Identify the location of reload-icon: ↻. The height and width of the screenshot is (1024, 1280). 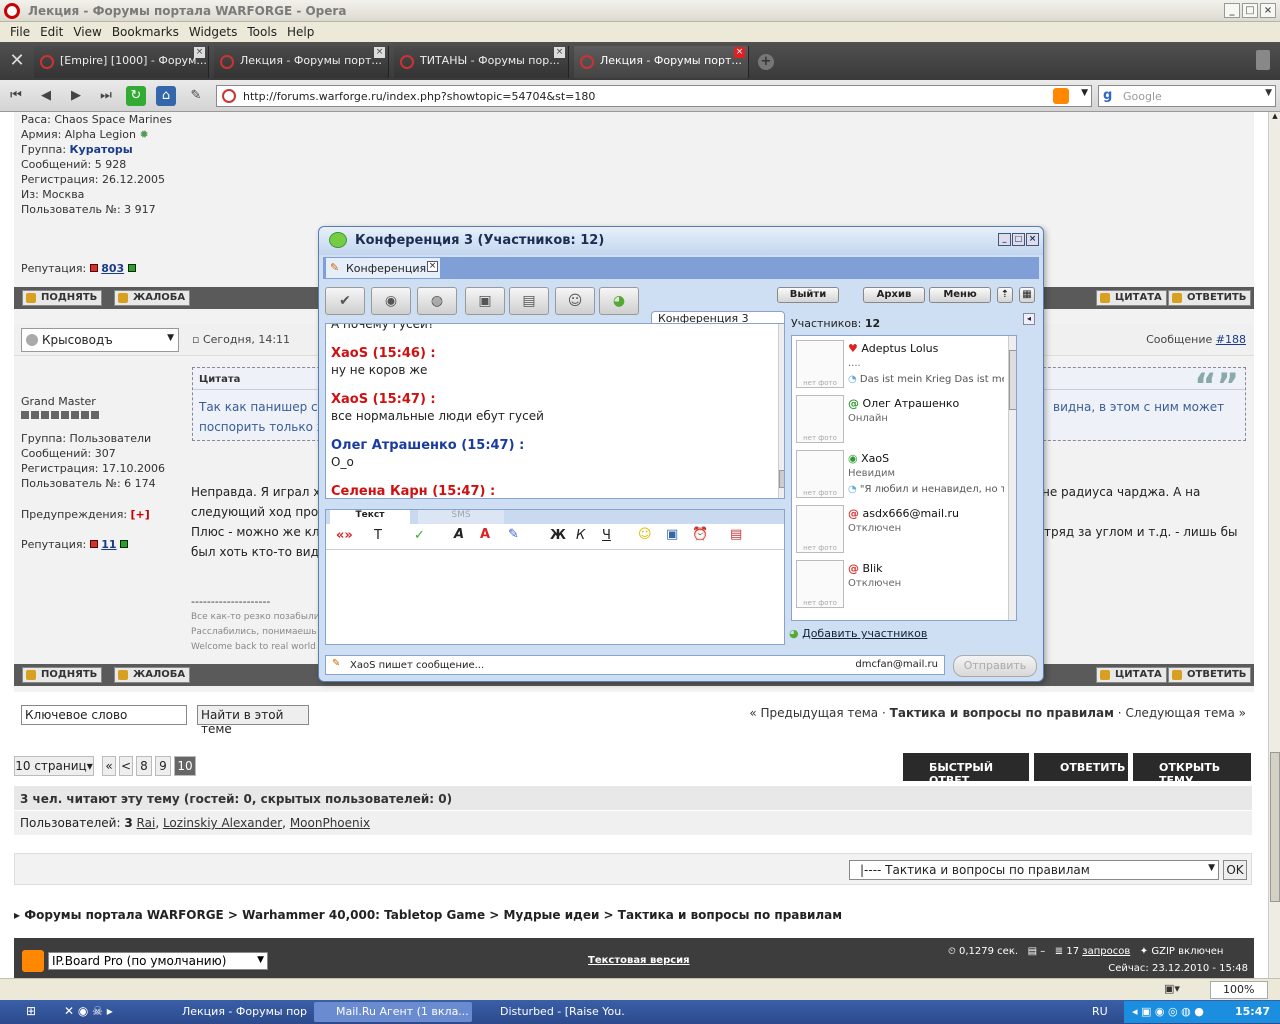
(136, 96).